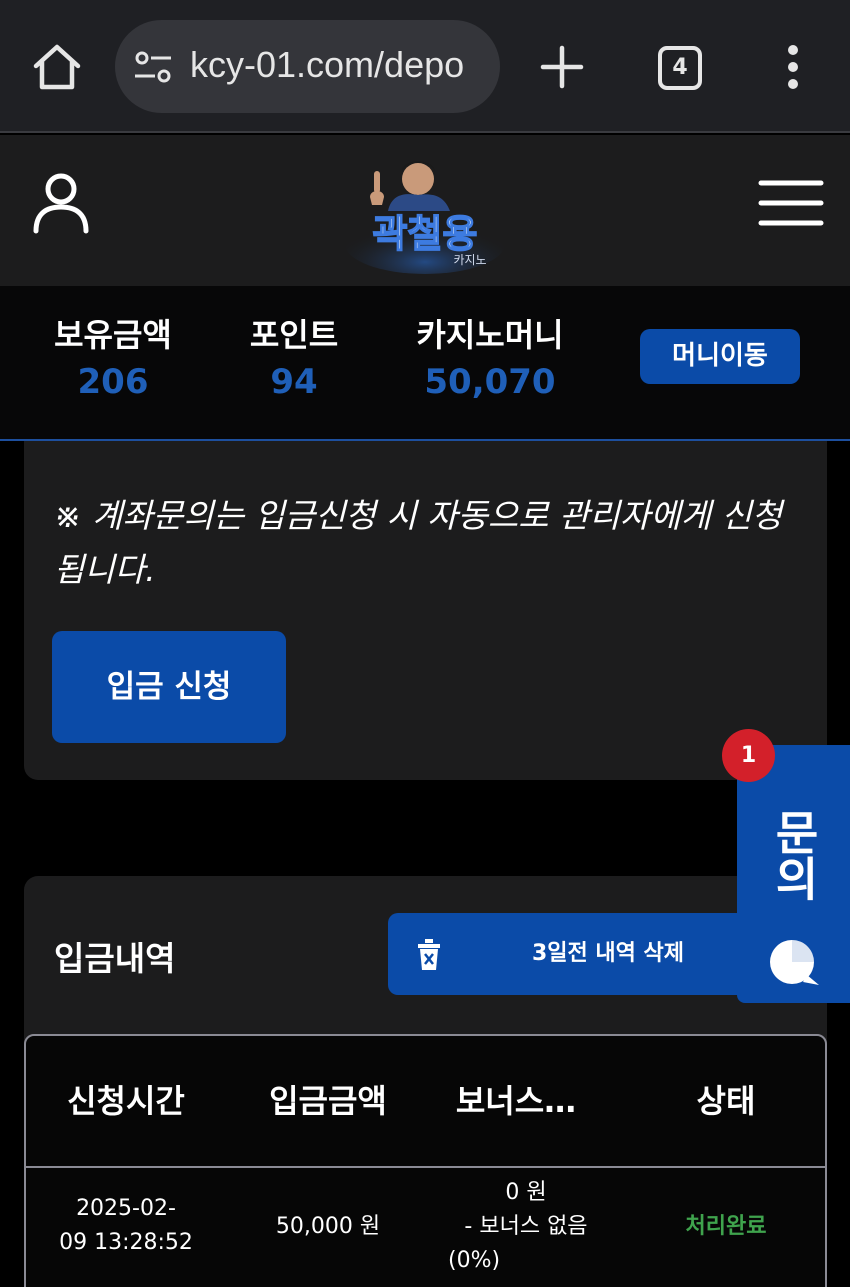 This screenshot has height=1287, width=850. Describe the element at coordinates (791, 203) in the screenshot. I see `hamburger-menu-icon` at that location.